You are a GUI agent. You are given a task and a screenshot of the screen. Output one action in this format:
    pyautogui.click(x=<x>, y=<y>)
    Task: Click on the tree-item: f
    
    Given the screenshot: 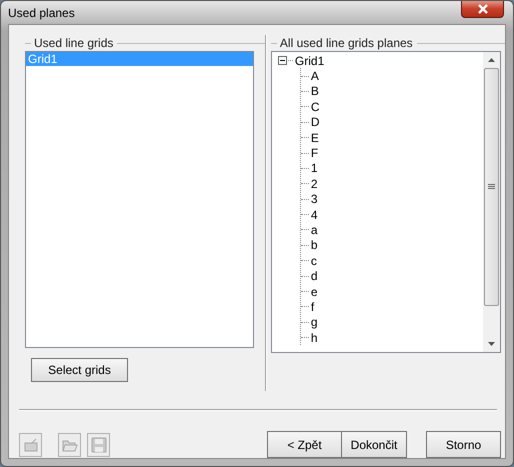 What is the action you would take?
    pyautogui.click(x=312, y=307)
    